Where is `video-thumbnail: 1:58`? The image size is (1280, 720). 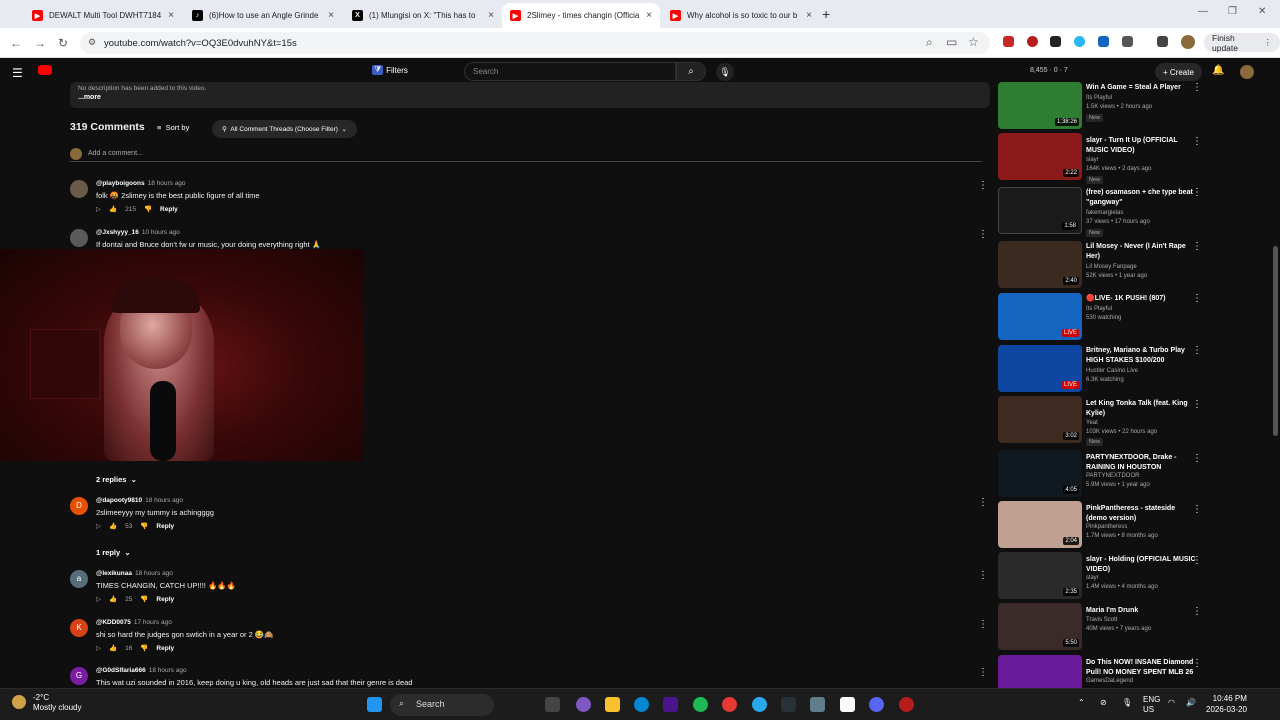
video-thumbnail: 1:58 is located at coordinates (1040, 210).